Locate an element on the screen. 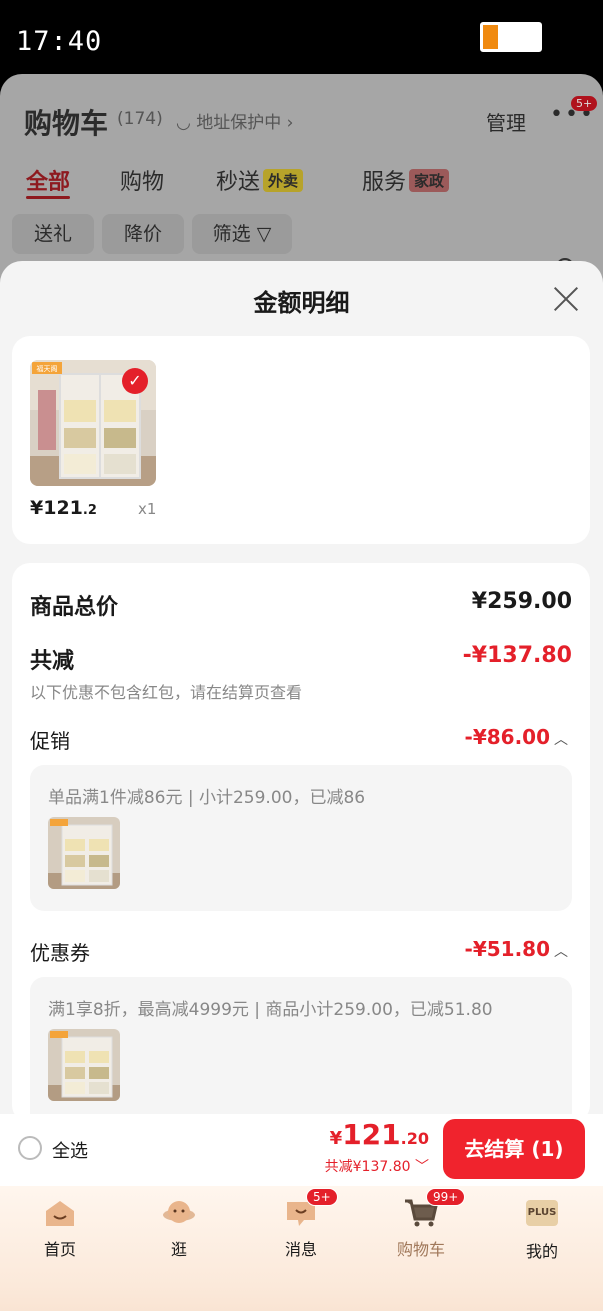  battery-icon is located at coordinates (511, 37).